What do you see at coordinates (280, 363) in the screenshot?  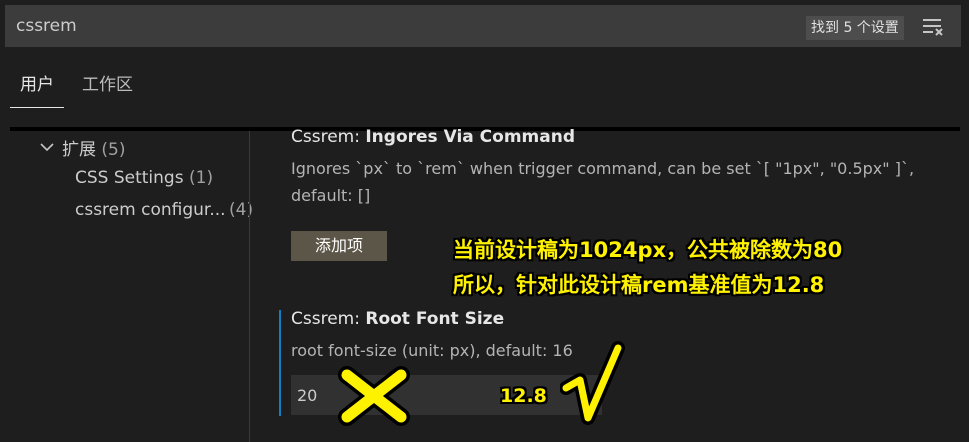 I see `setting-focus-indicator` at bounding box center [280, 363].